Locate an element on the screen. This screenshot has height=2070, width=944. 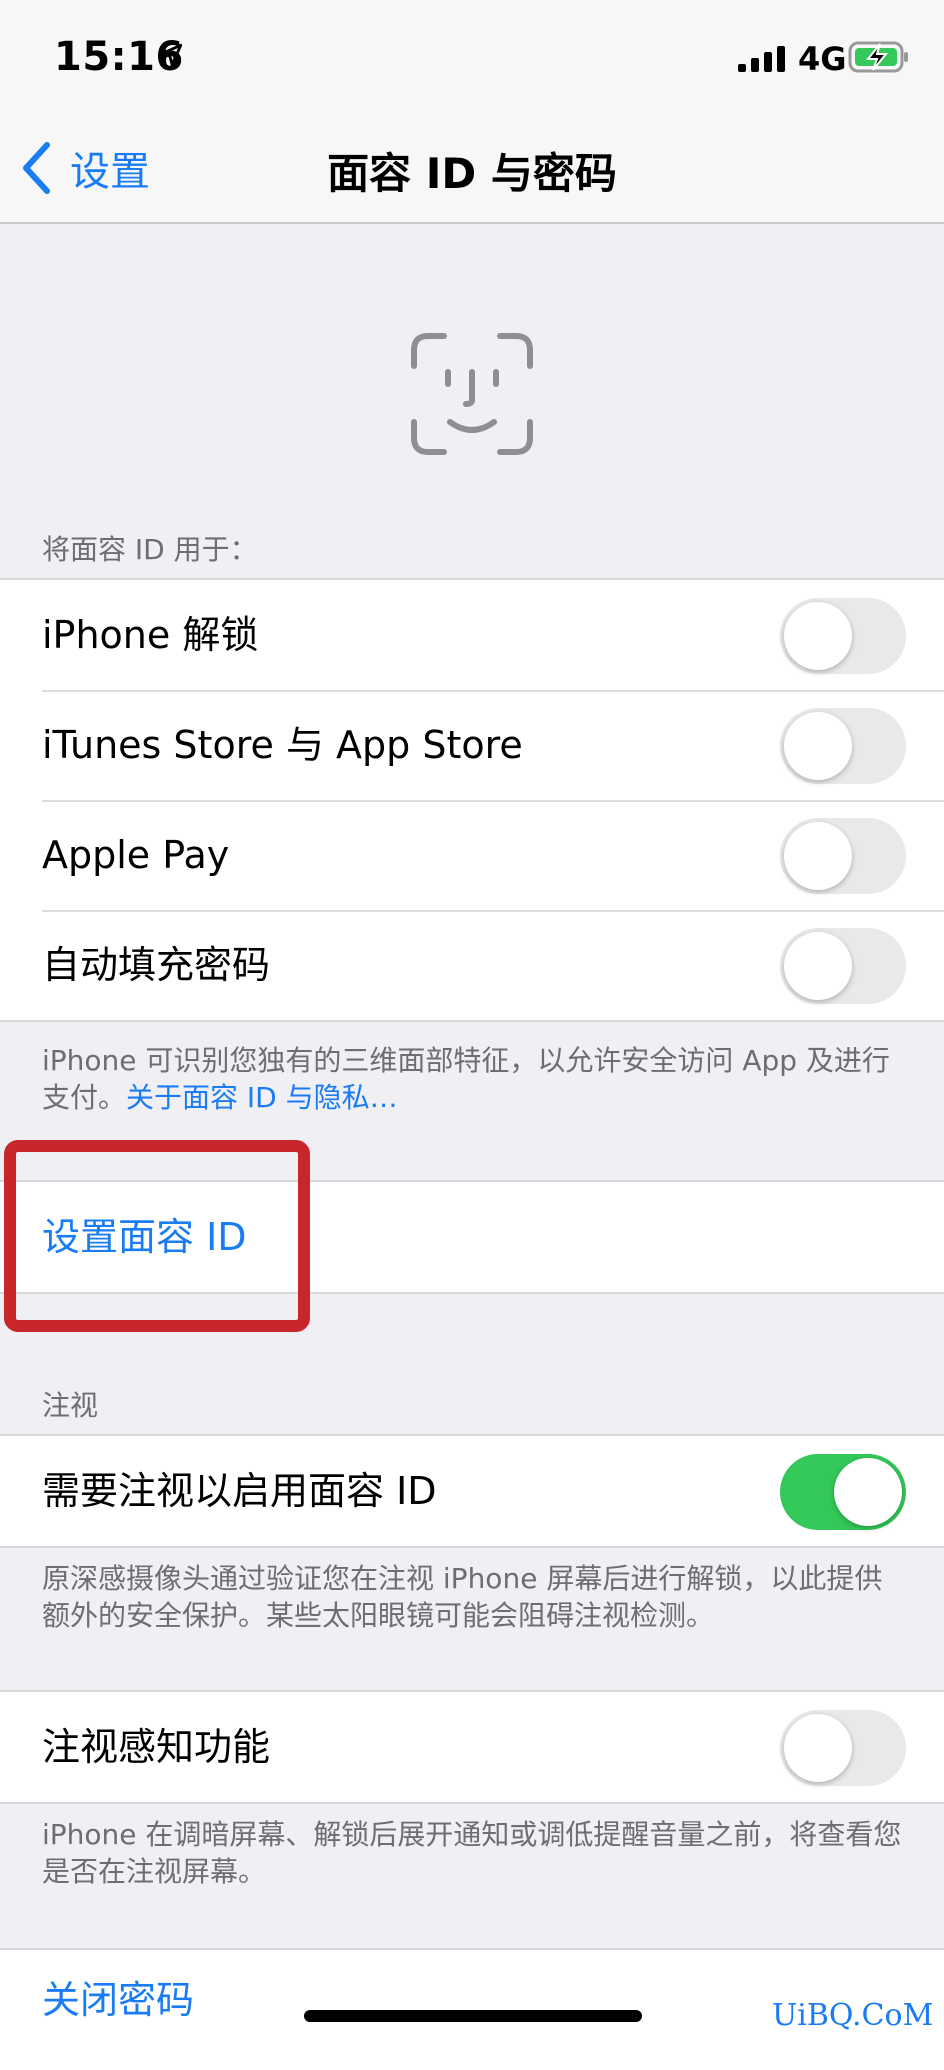
watermark: UiBQ.CoM is located at coordinates (853, 2015).